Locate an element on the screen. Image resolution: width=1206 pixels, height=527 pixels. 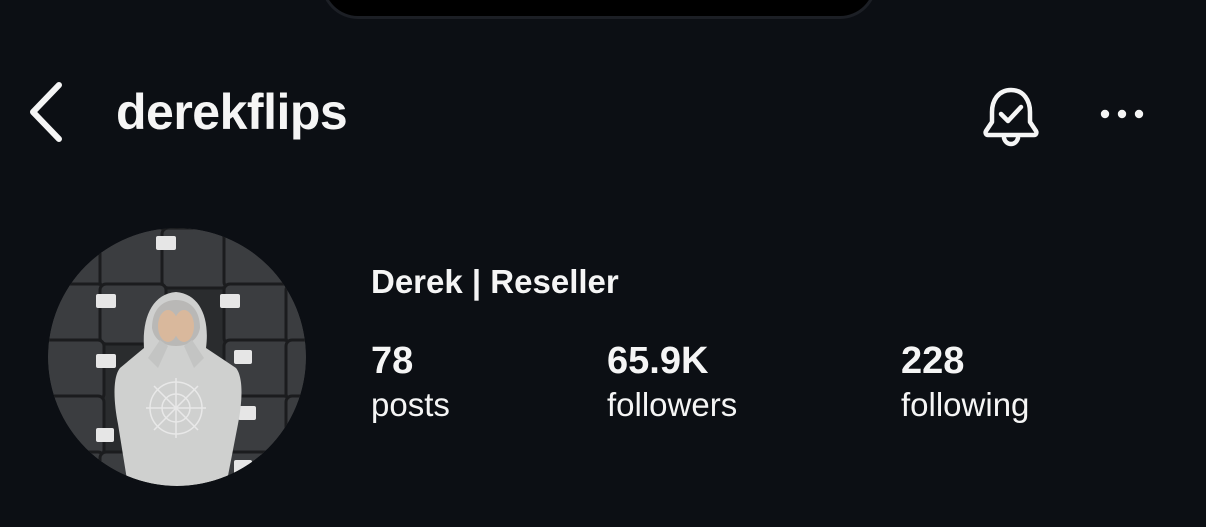
more-horizontal-icon is located at coordinates (1122, 114).